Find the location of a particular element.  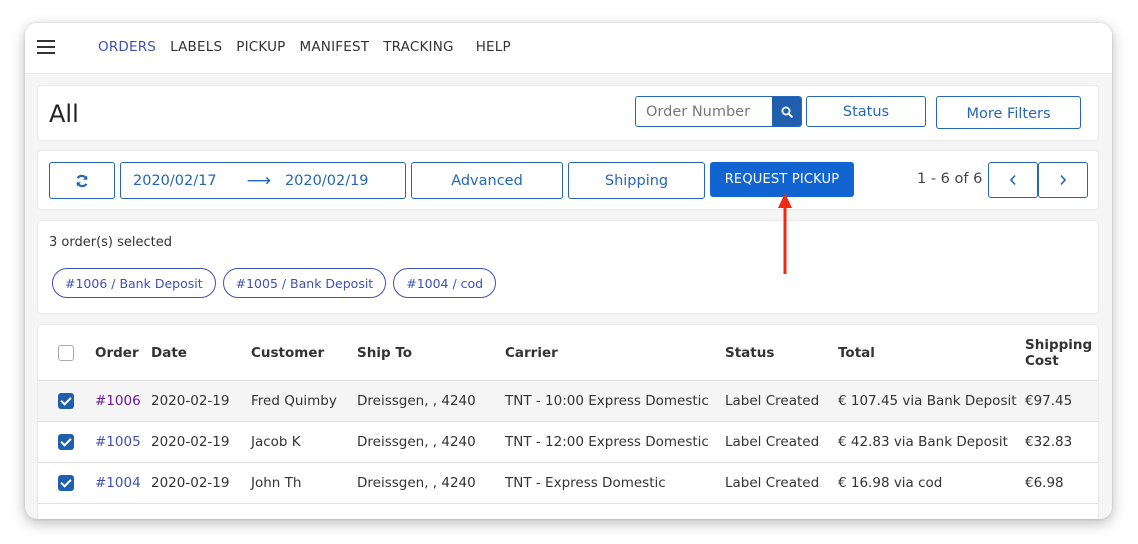

more-filters-button: More Filters is located at coordinates (1008, 112).